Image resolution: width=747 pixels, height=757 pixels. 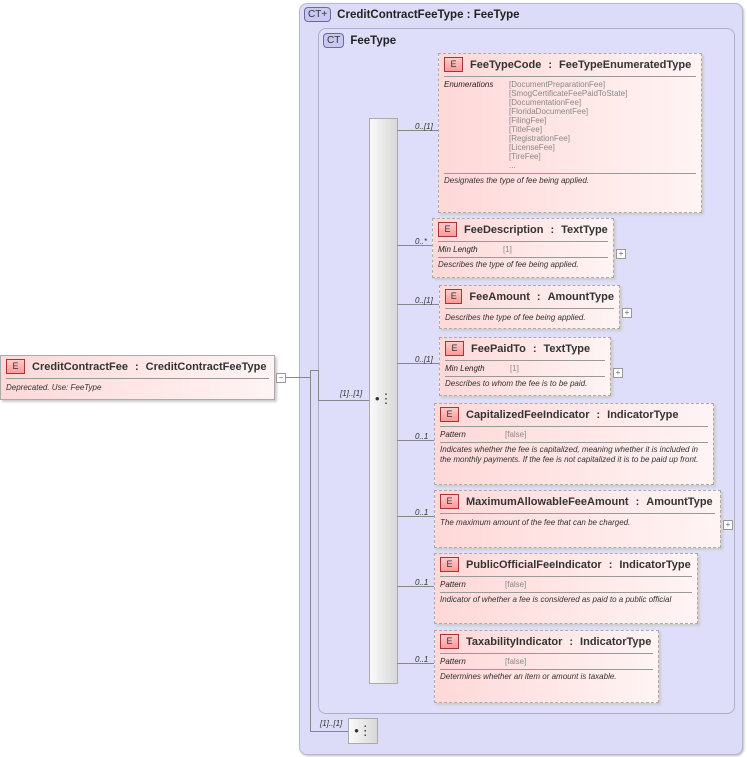 What do you see at coordinates (54, 387) in the screenshot?
I see `element-doc: Deprecated. Use: FeeType` at bounding box center [54, 387].